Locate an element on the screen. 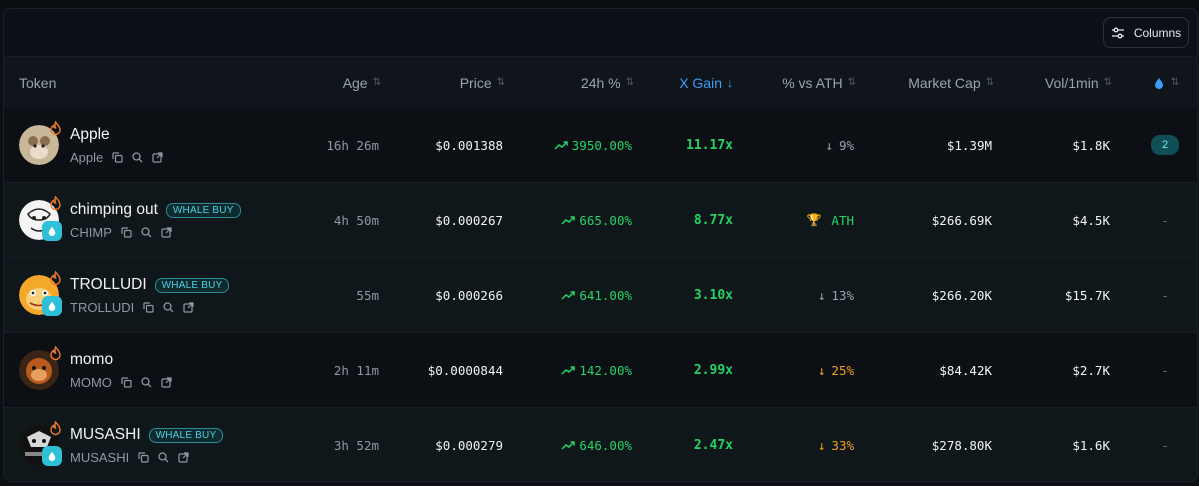  x-gain-cell: 2.47x is located at coordinates (713, 445).